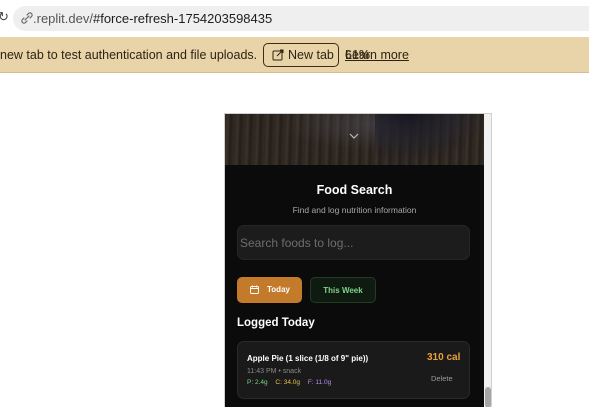 The image size is (589, 407). I want to click on today-button: Today, so click(269, 290).